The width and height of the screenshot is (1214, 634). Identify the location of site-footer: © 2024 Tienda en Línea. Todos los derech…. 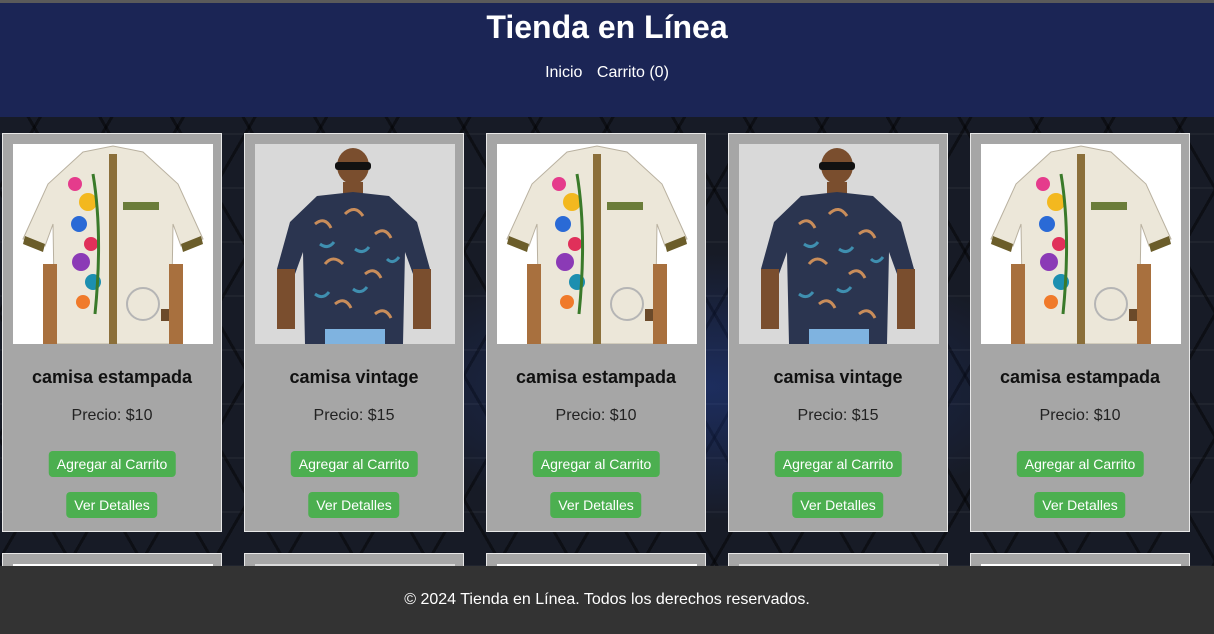
(607, 600).